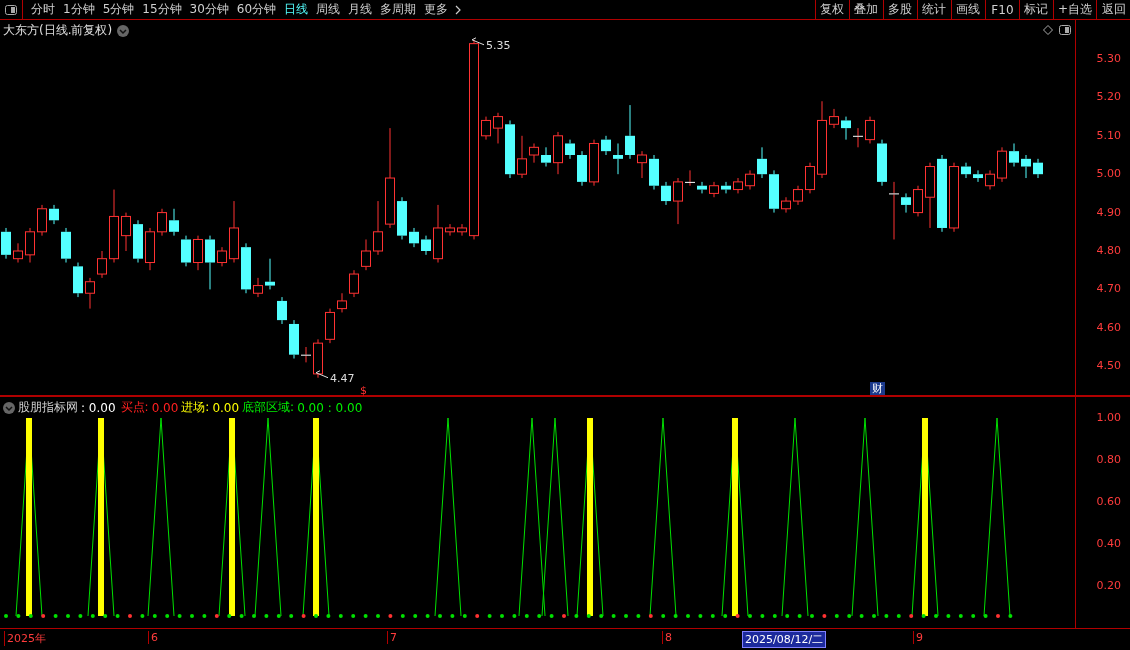 The height and width of the screenshot is (650, 1130). I want to click on date-label: 9, so click(919, 638).